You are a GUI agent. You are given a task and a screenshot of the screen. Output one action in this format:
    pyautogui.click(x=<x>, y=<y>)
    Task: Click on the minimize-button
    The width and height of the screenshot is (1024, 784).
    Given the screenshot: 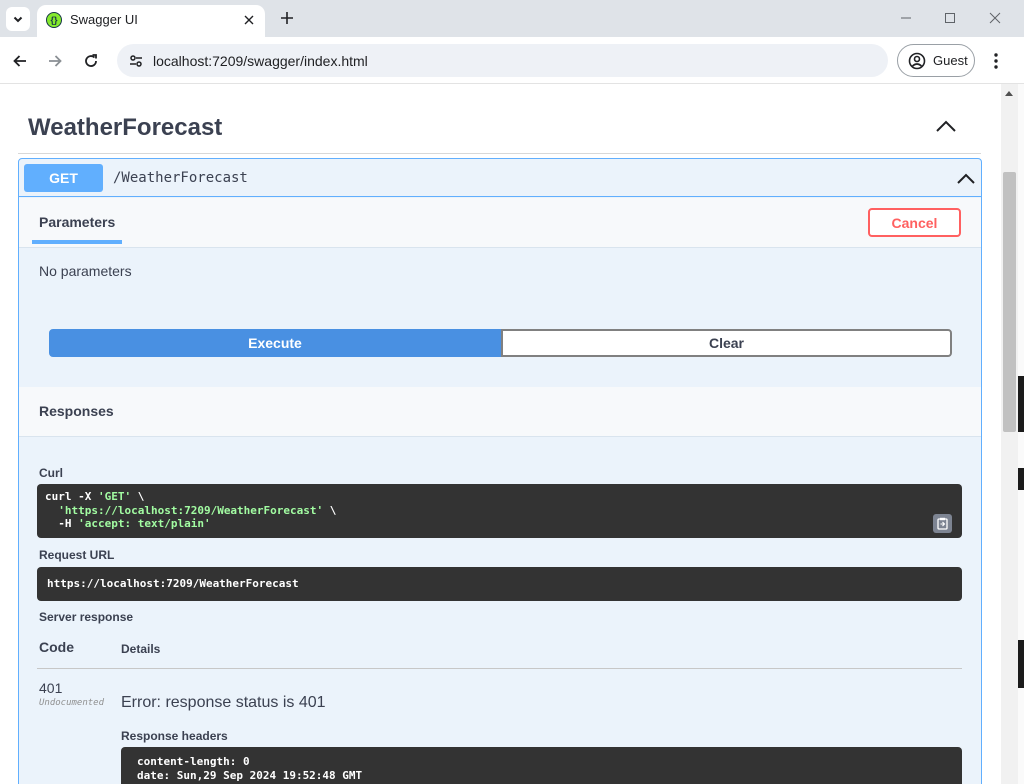 What is the action you would take?
    pyautogui.click(x=906, y=18)
    